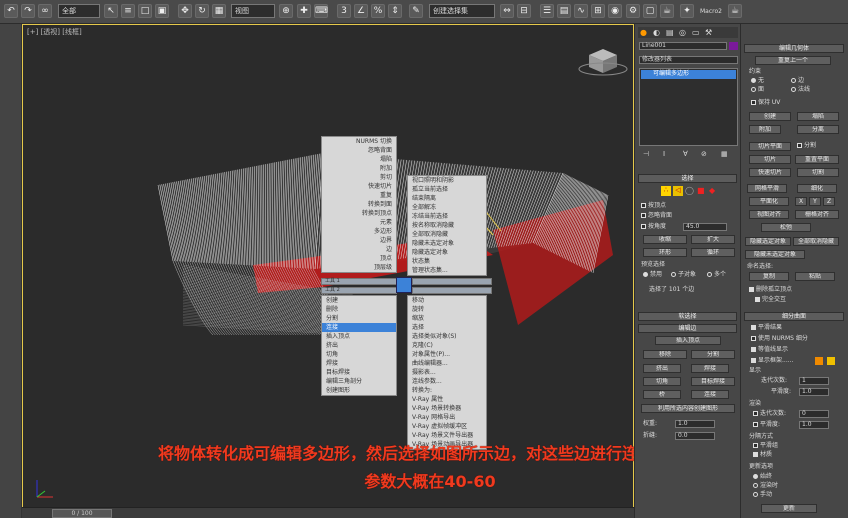  I want to click on use-nurms-checkbox: 使用 NURMS 细分, so click(779, 339).